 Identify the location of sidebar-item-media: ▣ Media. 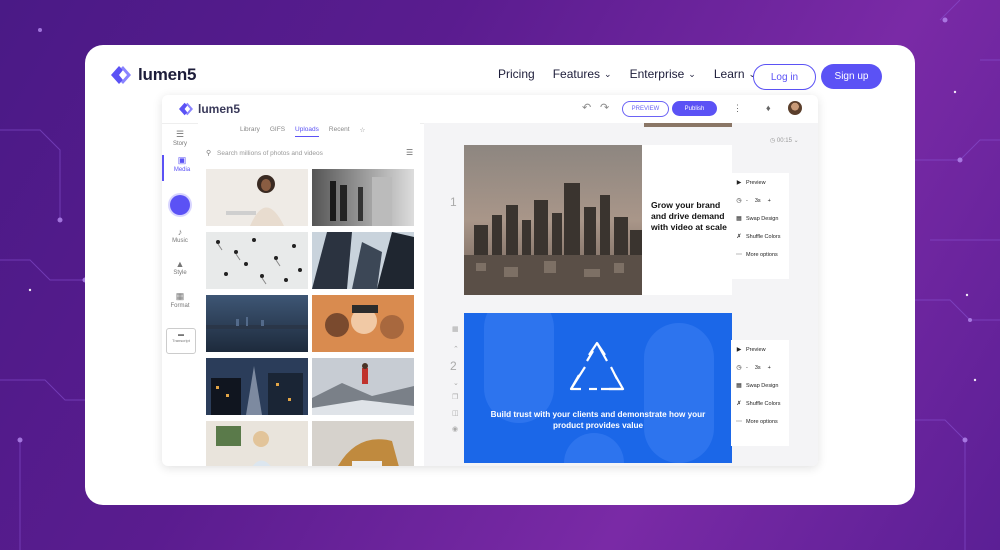
(181, 168).